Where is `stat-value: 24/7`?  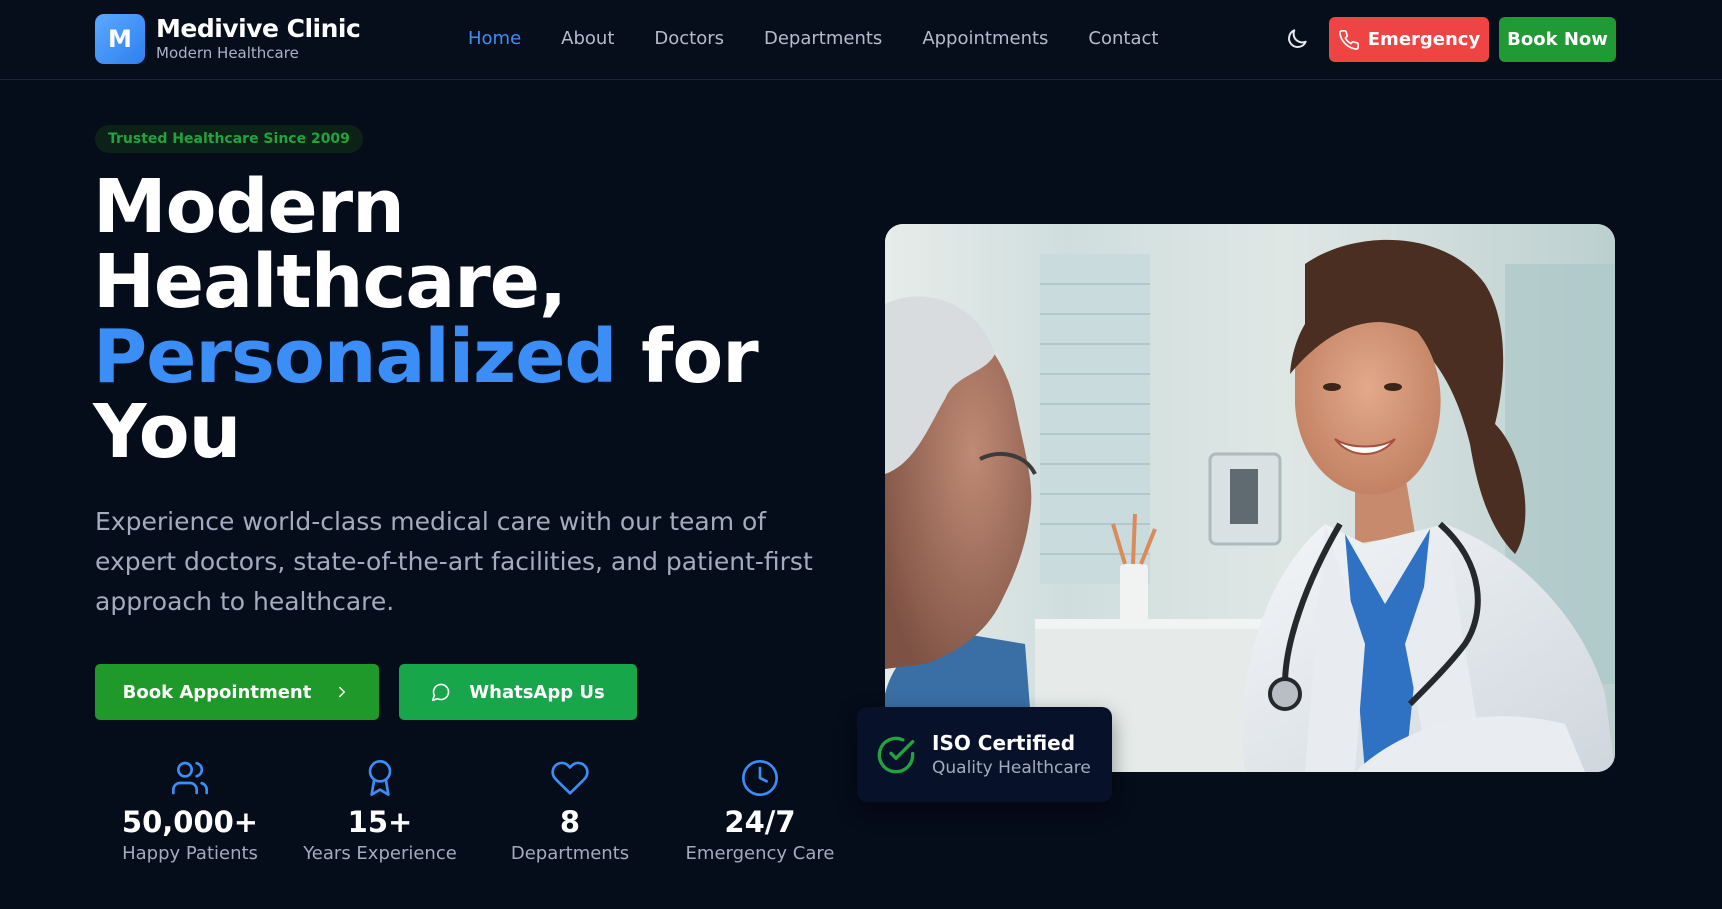
stat-value: 24/7 is located at coordinates (760, 822).